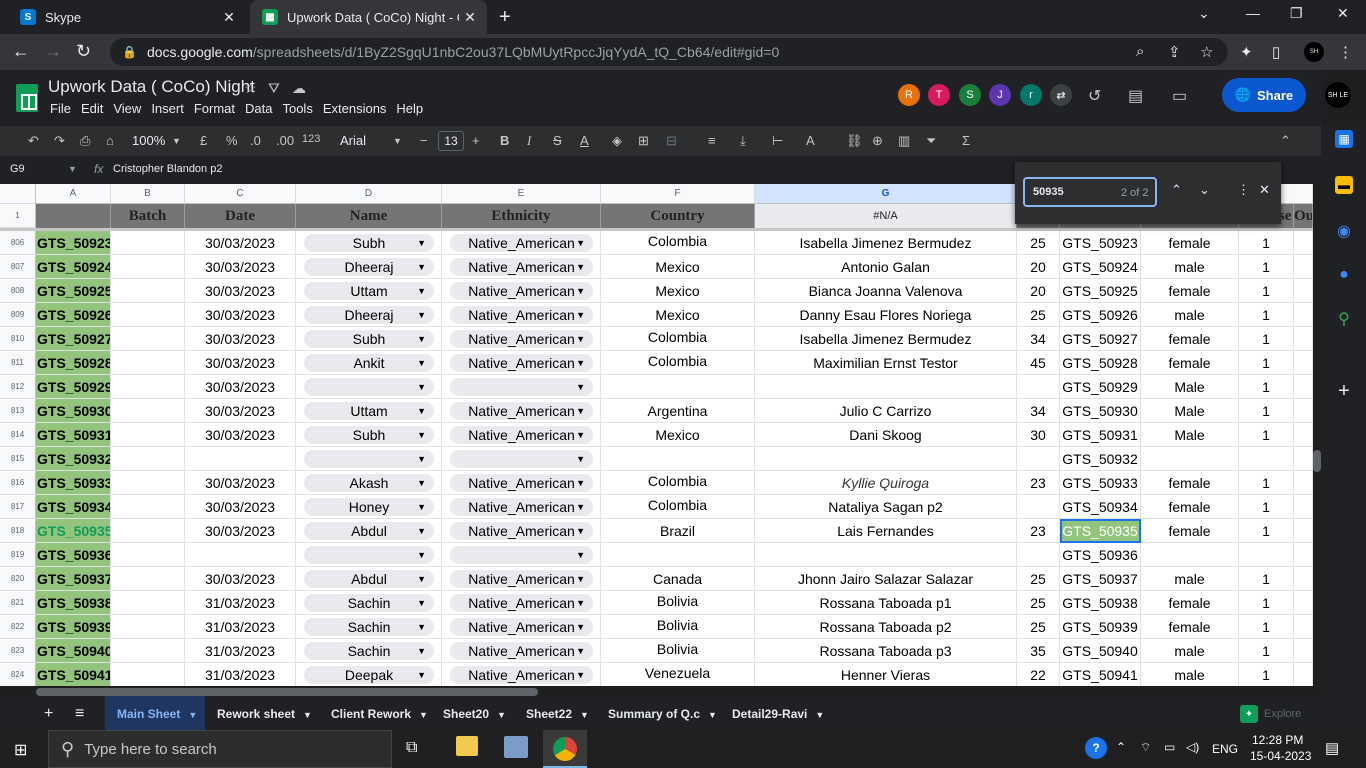  What do you see at coordinates (678, 194) in the screenshot?
I see `column-header-f: F` at bounding box center [678, 194].